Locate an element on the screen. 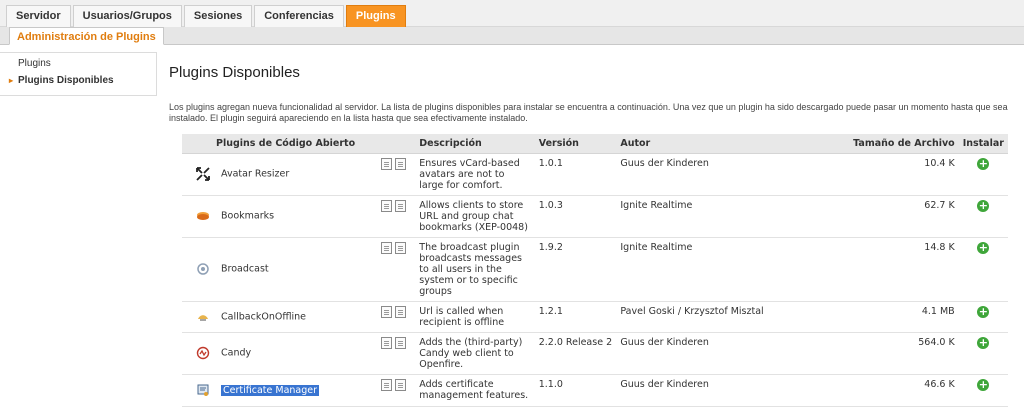 The height and width of the screenshot is (411, 1024). sidebar-item-plugins-disponibles: ▸ Plugins Disponibles is located at coordinates (61, 80).